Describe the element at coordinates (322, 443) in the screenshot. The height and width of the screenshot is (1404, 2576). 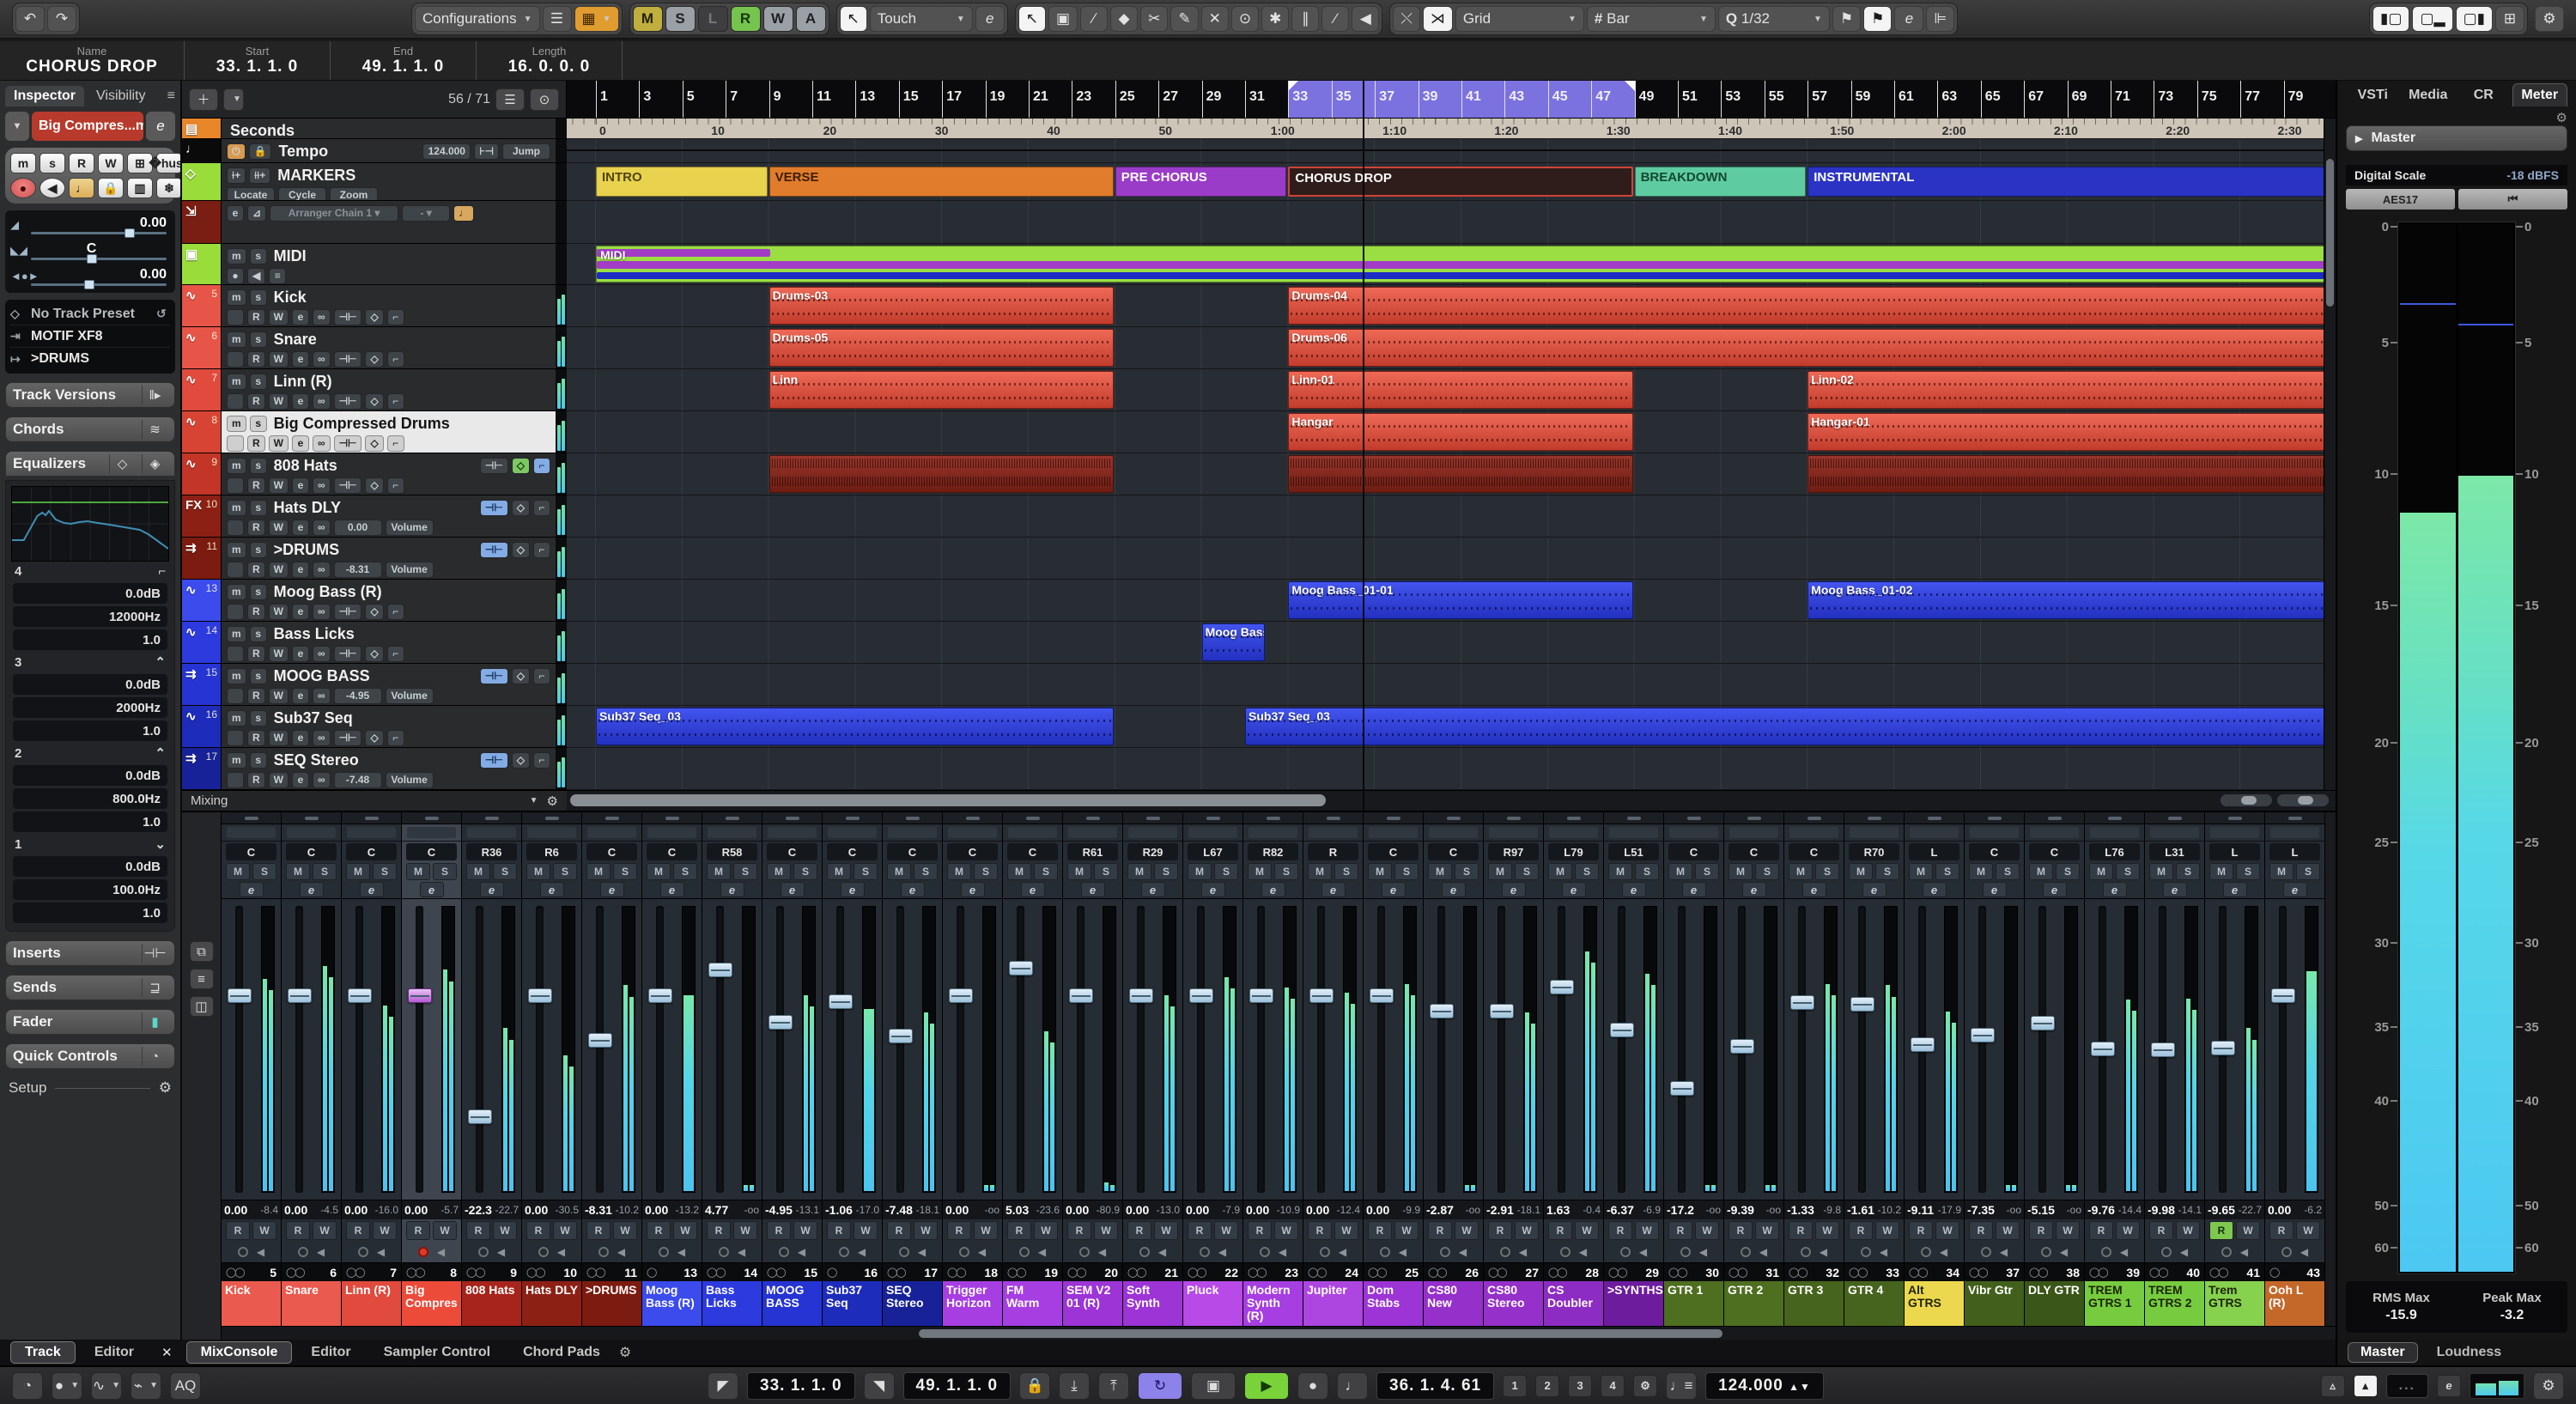
I see `channel-link-icon: ∞` at that location.